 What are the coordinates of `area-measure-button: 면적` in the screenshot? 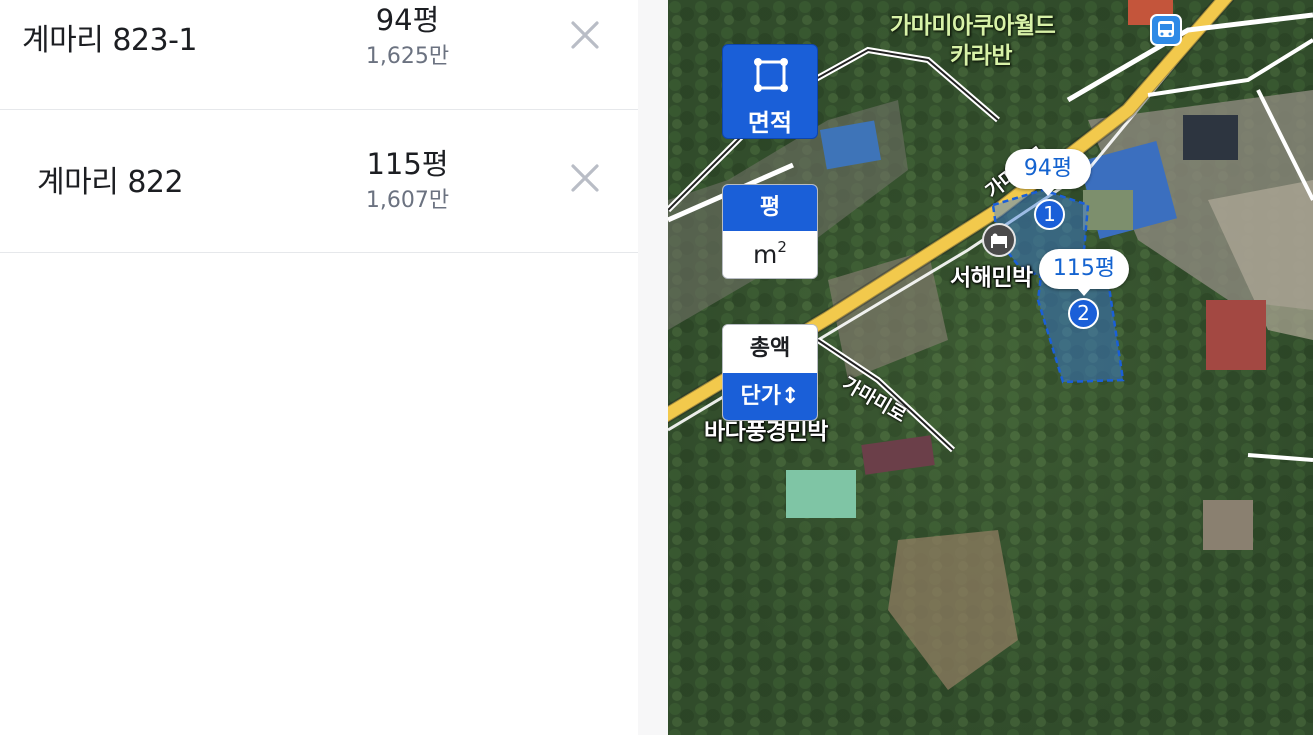 It's located at (770, 91).